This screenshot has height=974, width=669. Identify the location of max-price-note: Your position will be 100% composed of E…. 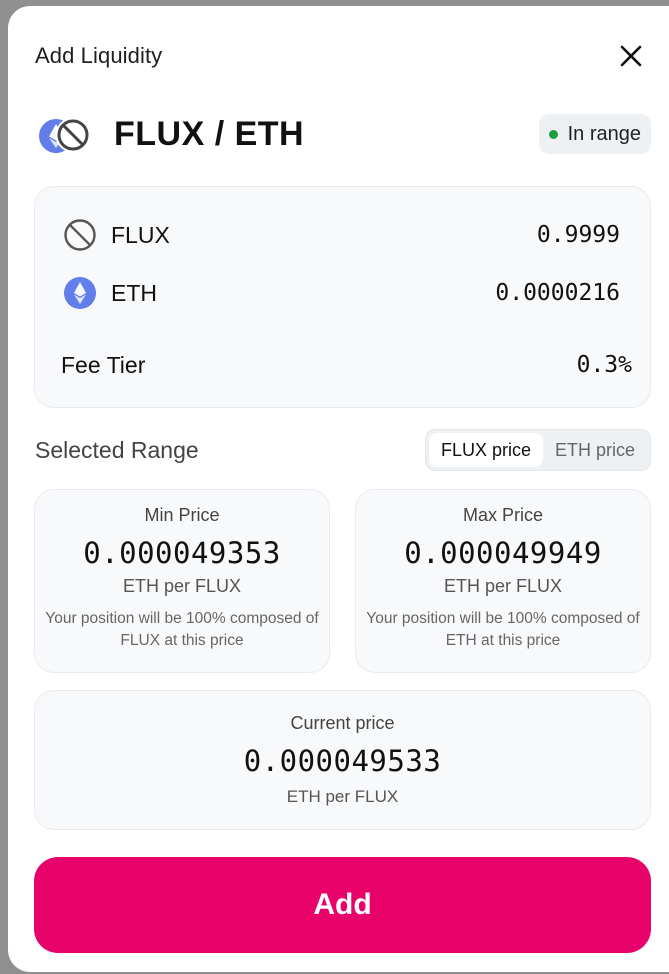
(503, 629).